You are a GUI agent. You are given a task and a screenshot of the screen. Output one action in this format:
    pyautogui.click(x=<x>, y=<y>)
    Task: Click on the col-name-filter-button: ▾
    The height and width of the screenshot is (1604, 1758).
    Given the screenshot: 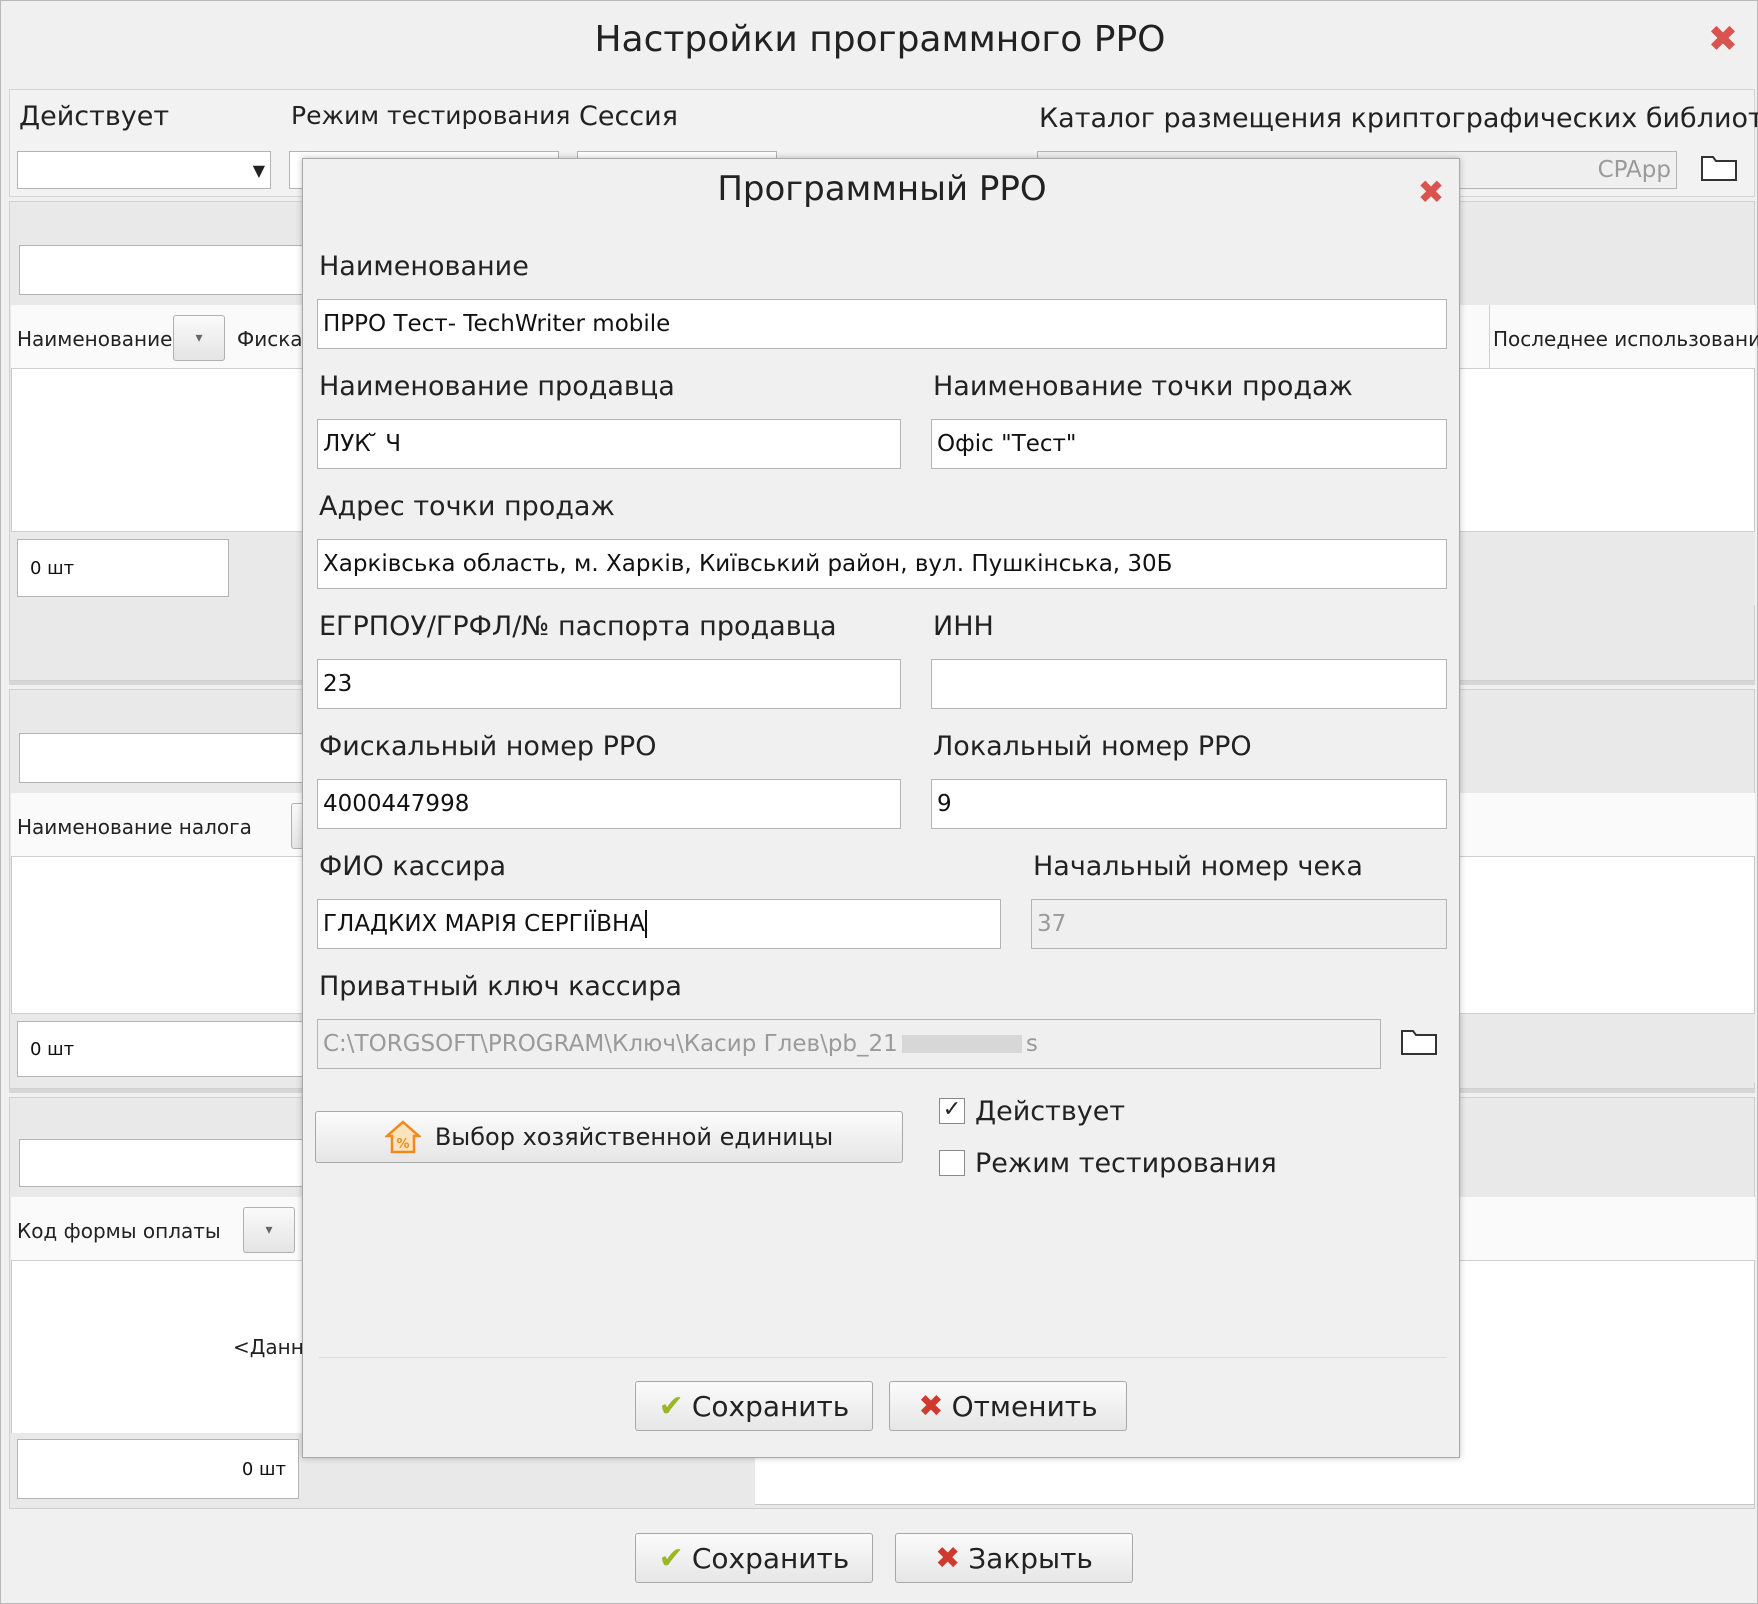 What is the action you would take?
    pyautogui.click(x=199, y=338)
    